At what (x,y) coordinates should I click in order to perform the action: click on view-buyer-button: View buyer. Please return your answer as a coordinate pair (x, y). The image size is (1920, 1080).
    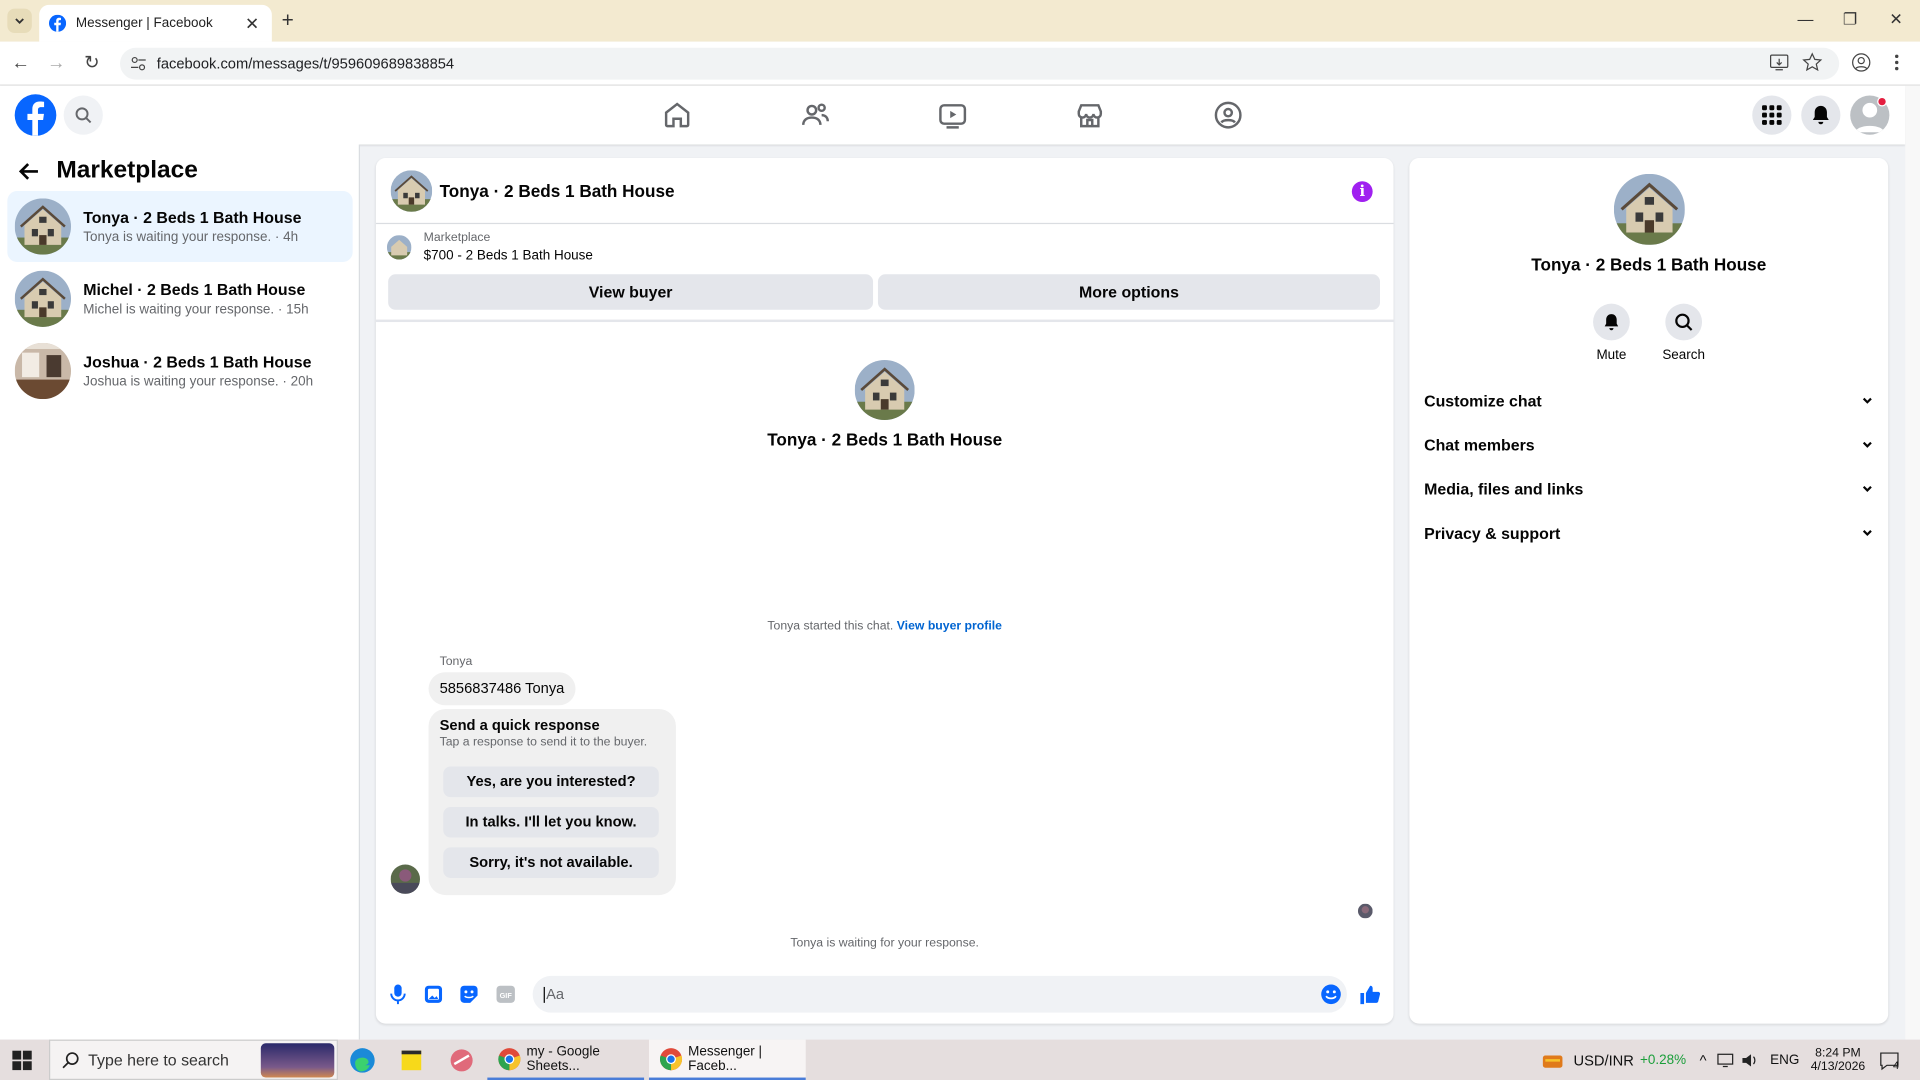
    Looking at the image, I should click on (631, 292).